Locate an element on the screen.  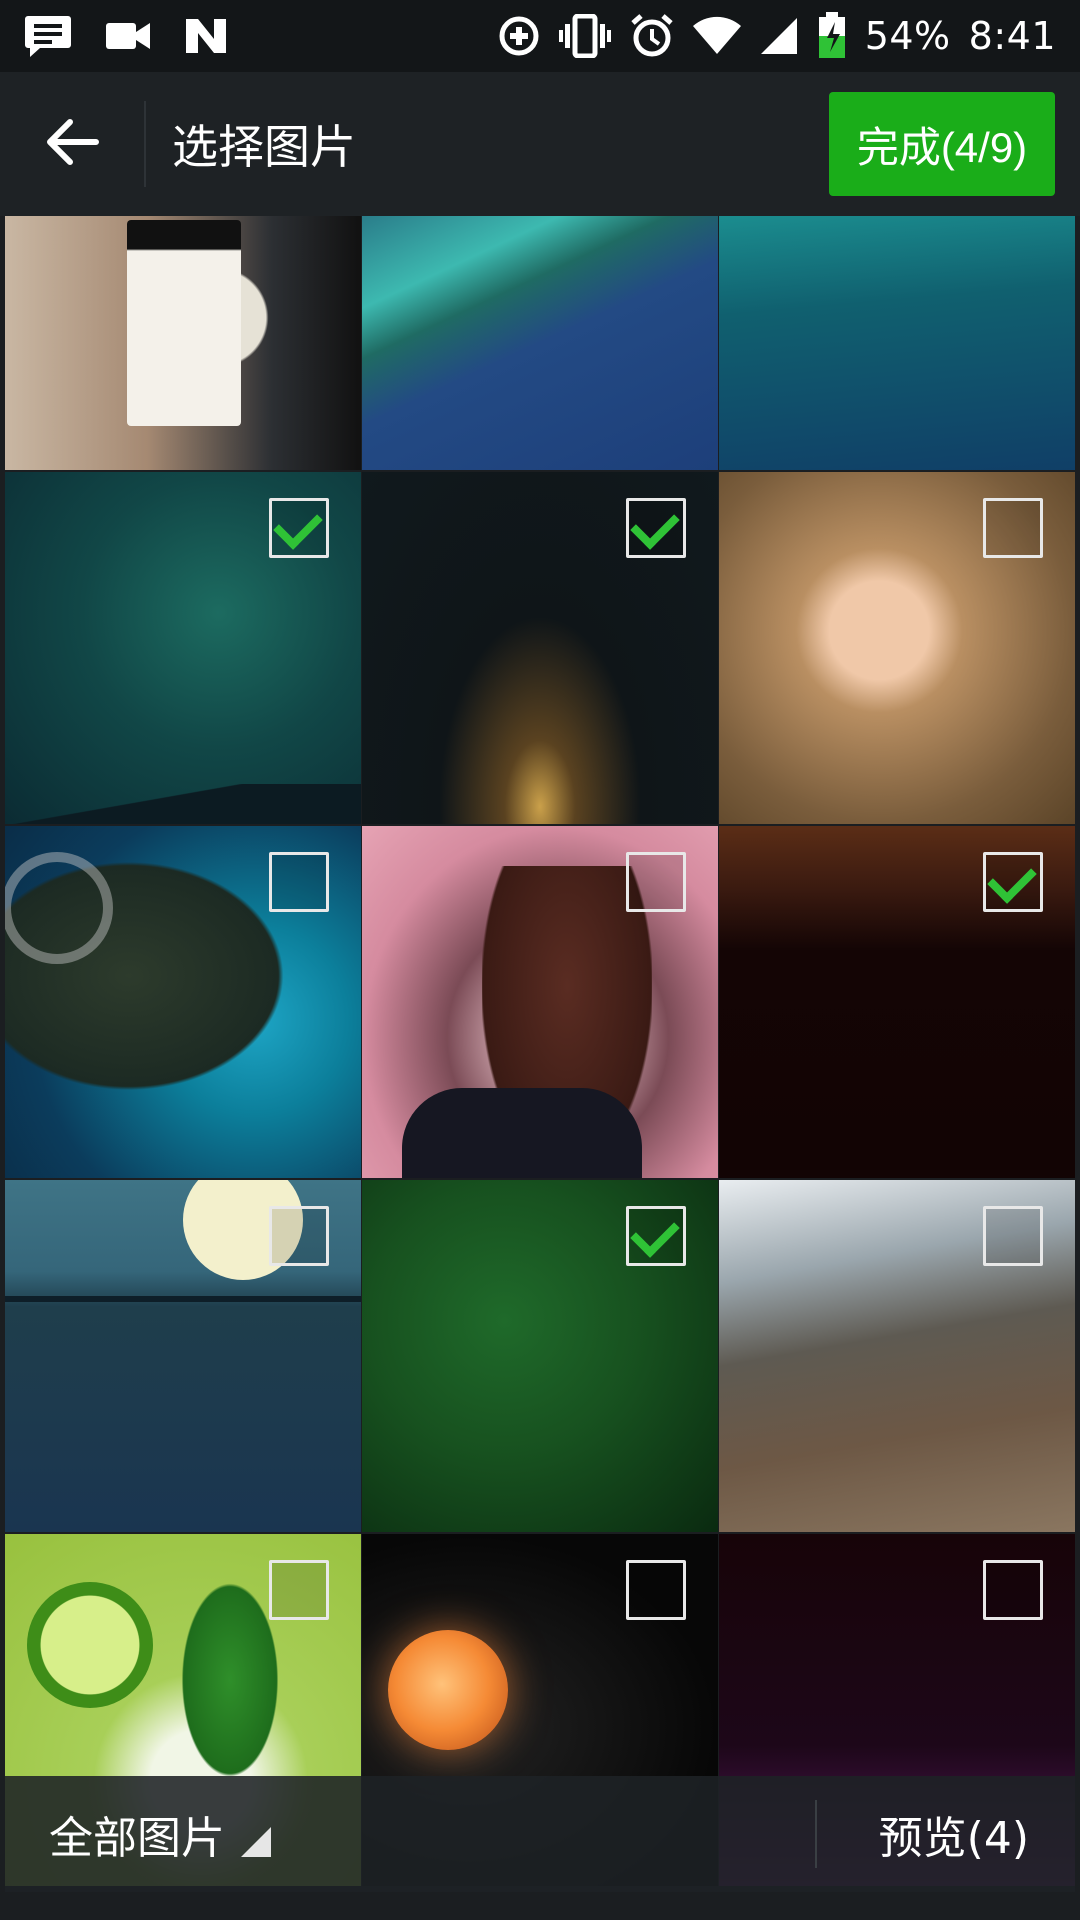
vibrate-icon is located at coordinates (584, 36).